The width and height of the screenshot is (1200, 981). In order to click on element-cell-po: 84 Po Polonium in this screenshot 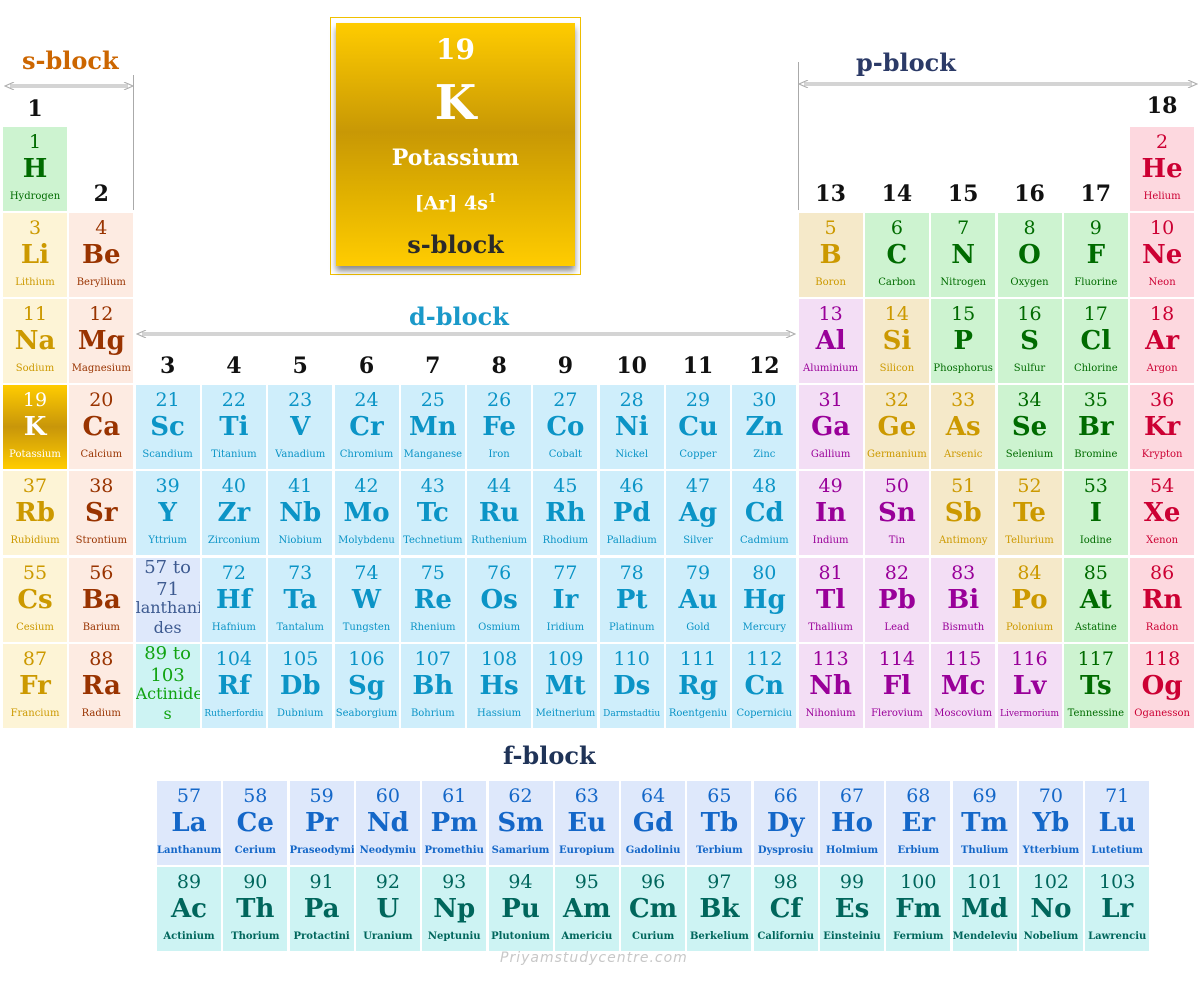, I will do `click(1029, 599)`.